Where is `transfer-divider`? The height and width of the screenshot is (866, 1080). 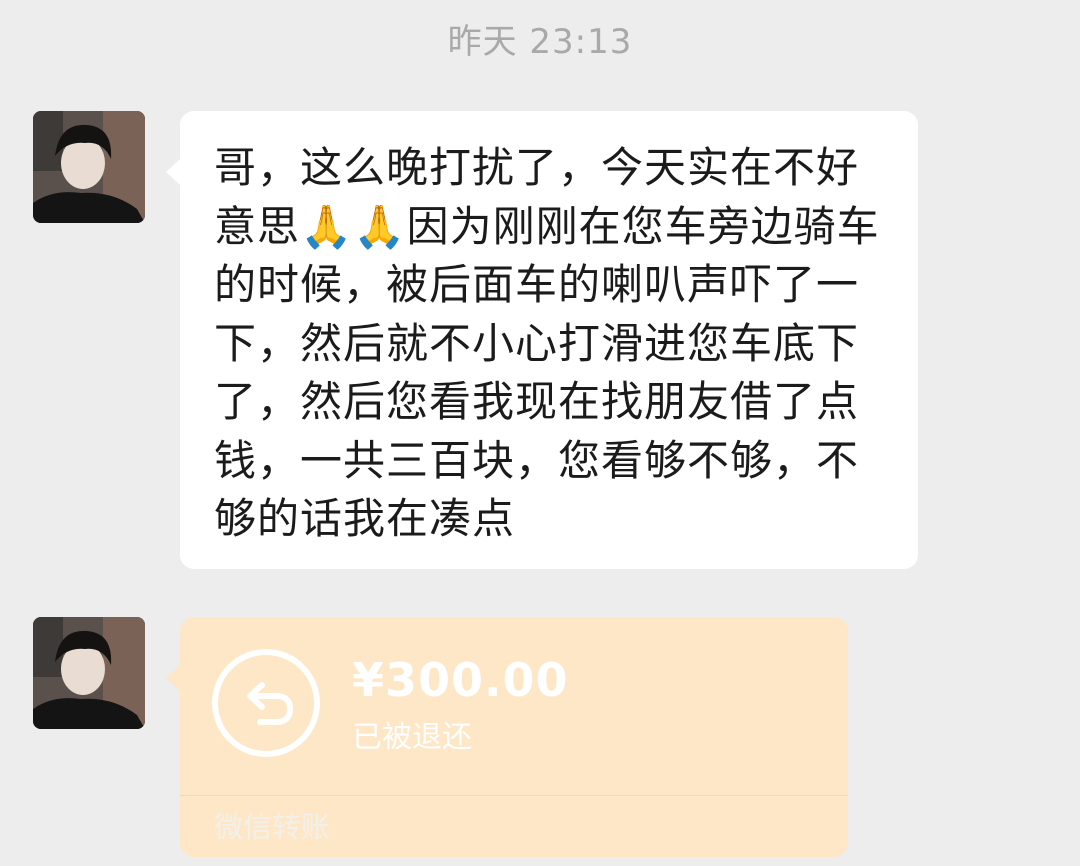
transfer-divider is located at coordinates (514, 795).